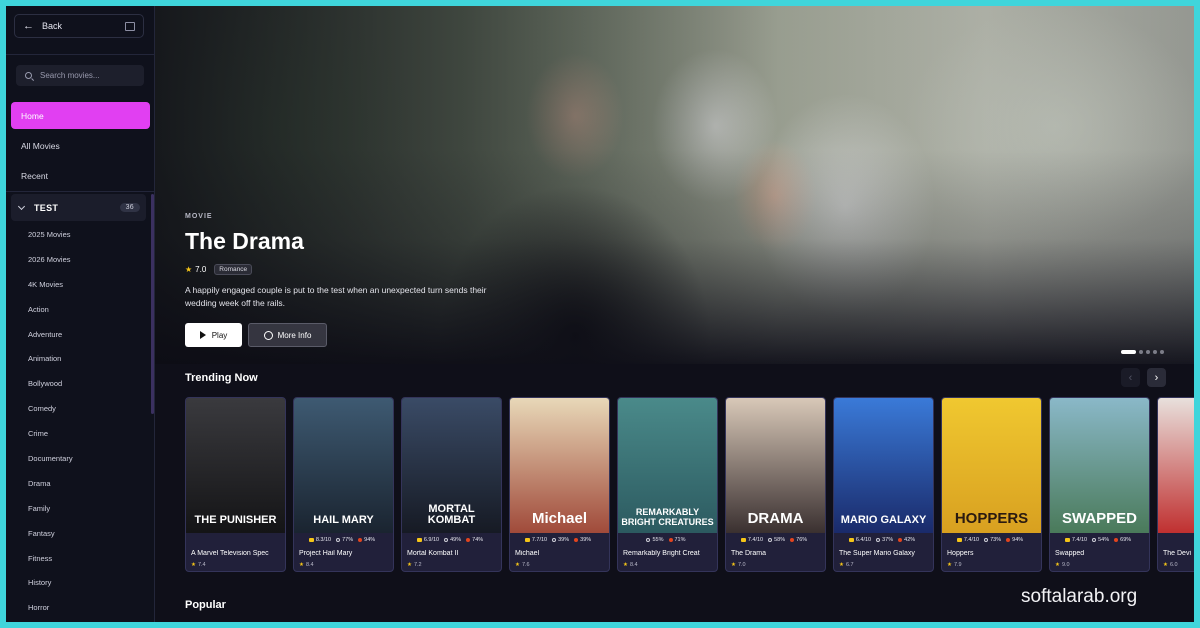 This screenshot has height=628, width=1200. I want to click on movie-title: Project Hail Mary, so click(326, 553).